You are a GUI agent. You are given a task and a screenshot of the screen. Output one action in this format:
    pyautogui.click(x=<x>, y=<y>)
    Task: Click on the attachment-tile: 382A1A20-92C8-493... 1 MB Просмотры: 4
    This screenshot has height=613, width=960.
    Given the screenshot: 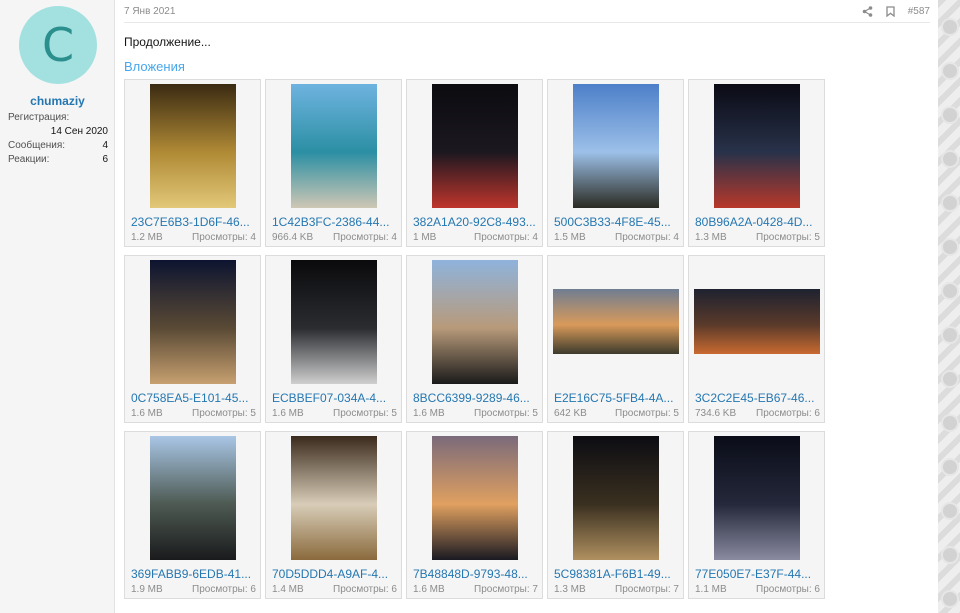 What is the action you would take?
    pyautogui.click(x=474, y=163)
    